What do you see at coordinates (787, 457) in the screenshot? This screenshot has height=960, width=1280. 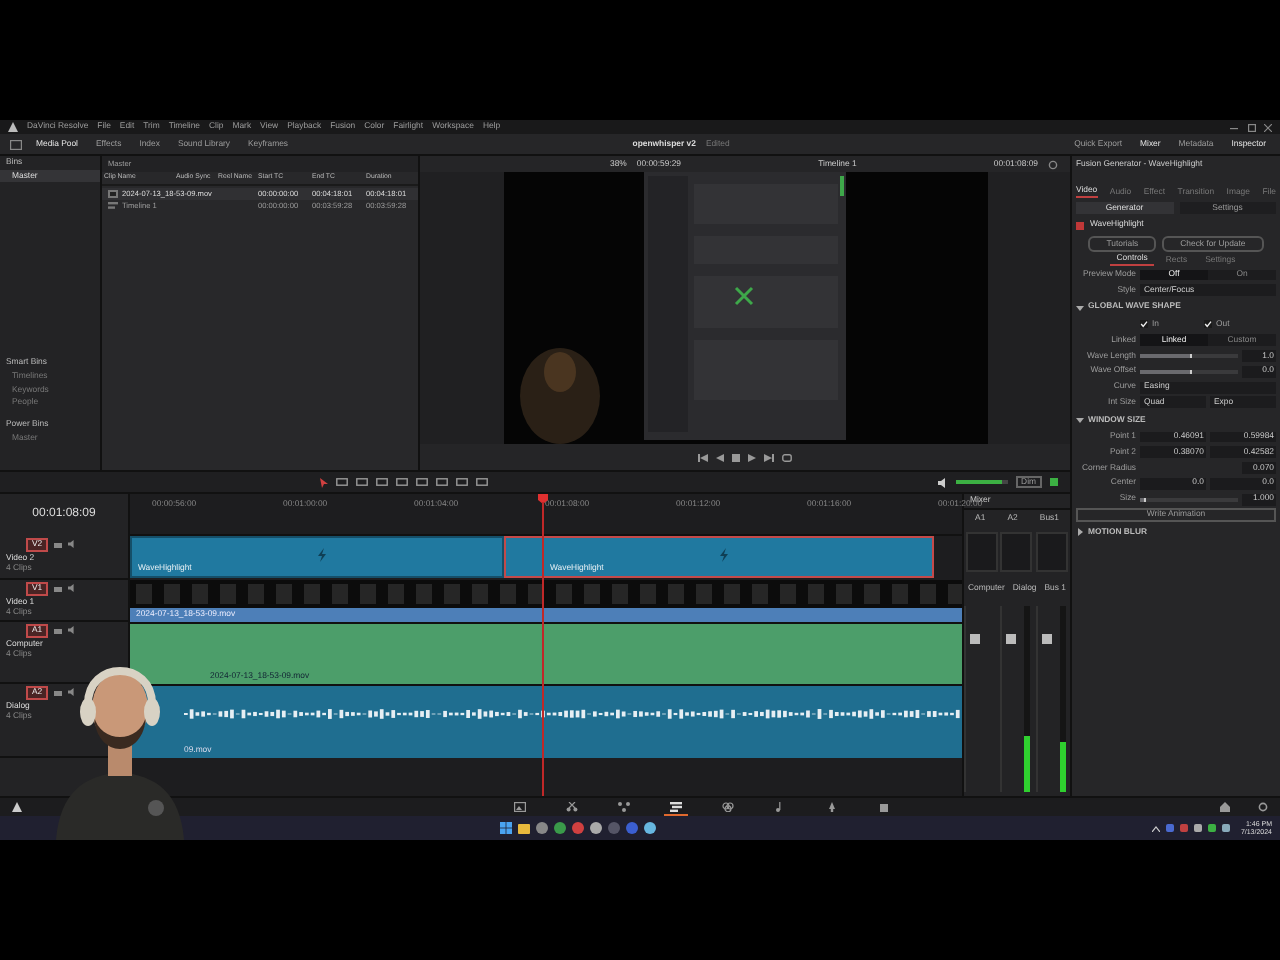 I see `loop-icon` at bounding box center [787, 457].